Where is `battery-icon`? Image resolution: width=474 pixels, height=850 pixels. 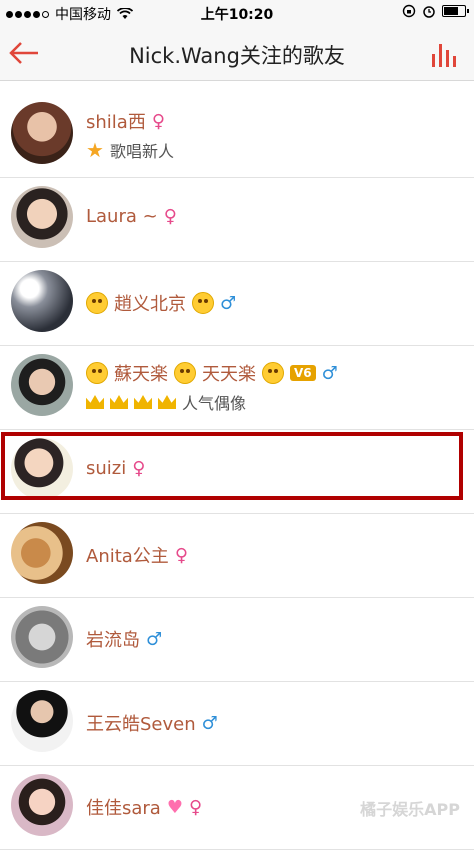
battery-icon is located at coordinates (455, 11).